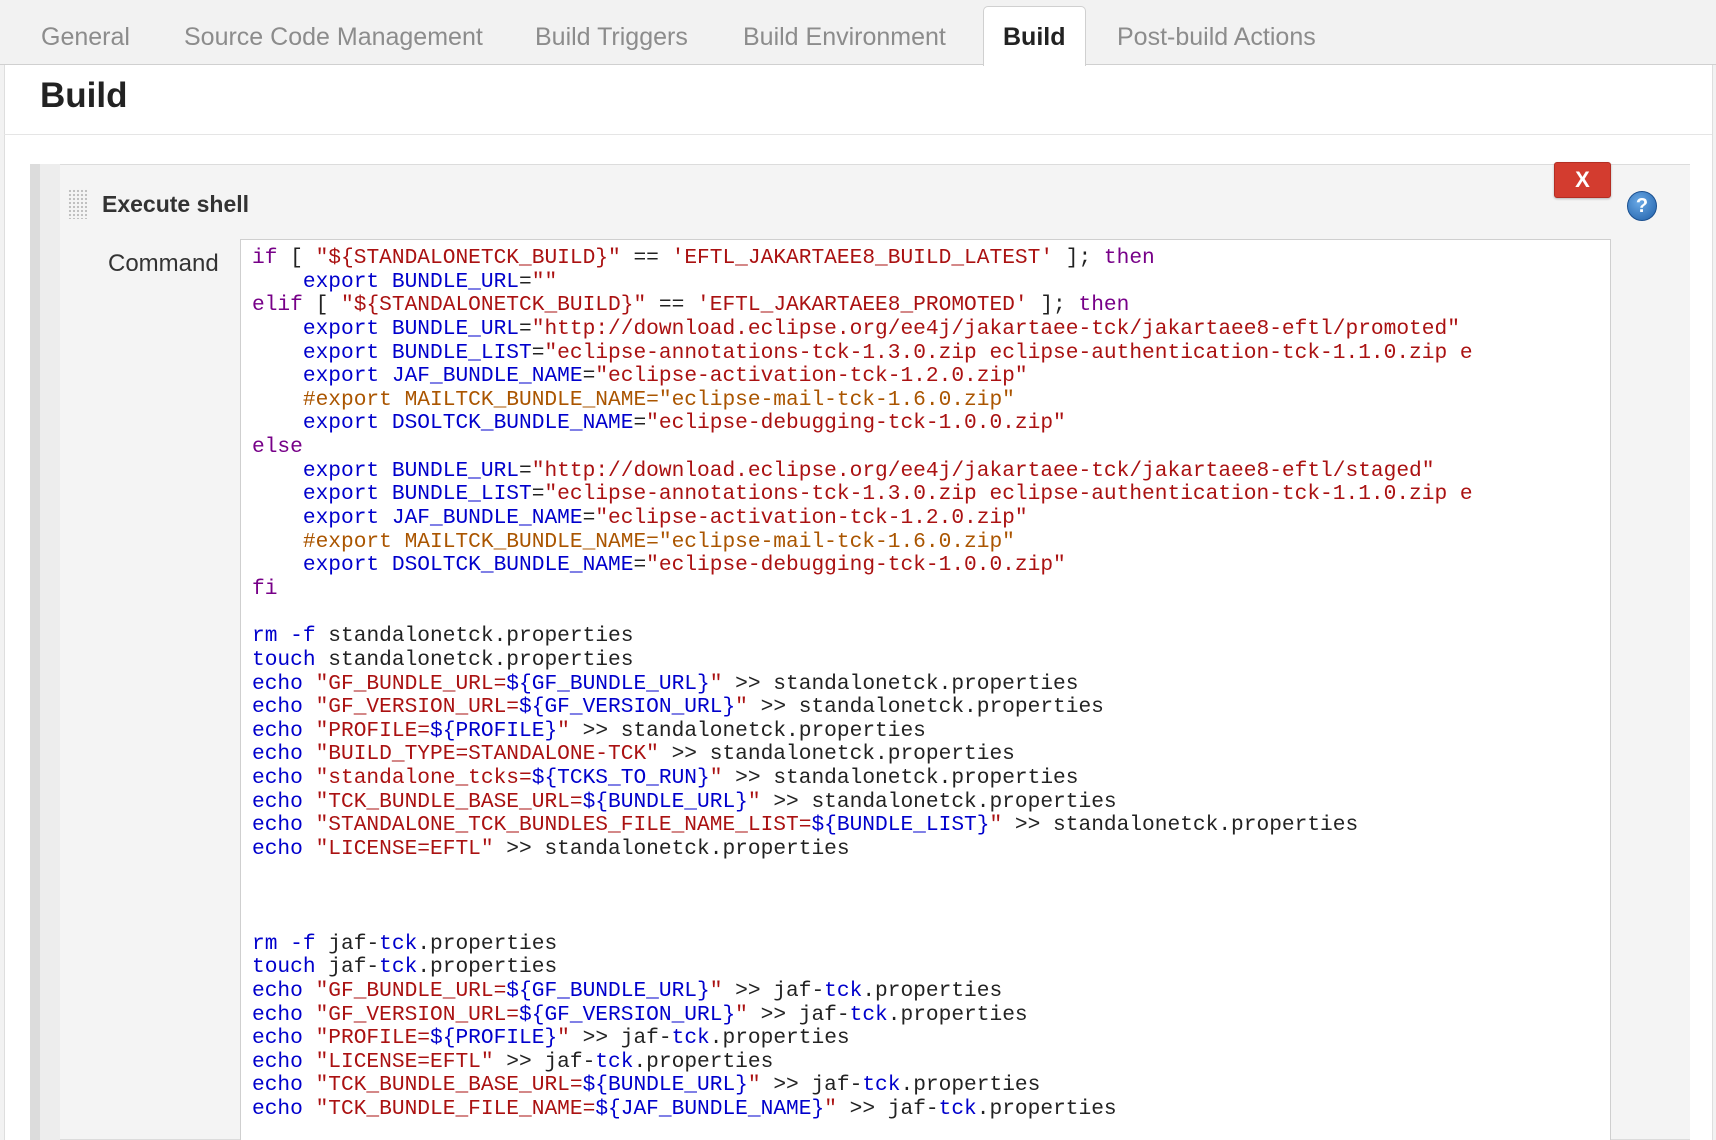 The width and height of the screenshot is (1716, 1140). Describe the element at coordinates (856, 423) in the screenshot. I see `code-token: "eclipse-debugging-tck-1.0.0.zip"` at that location.